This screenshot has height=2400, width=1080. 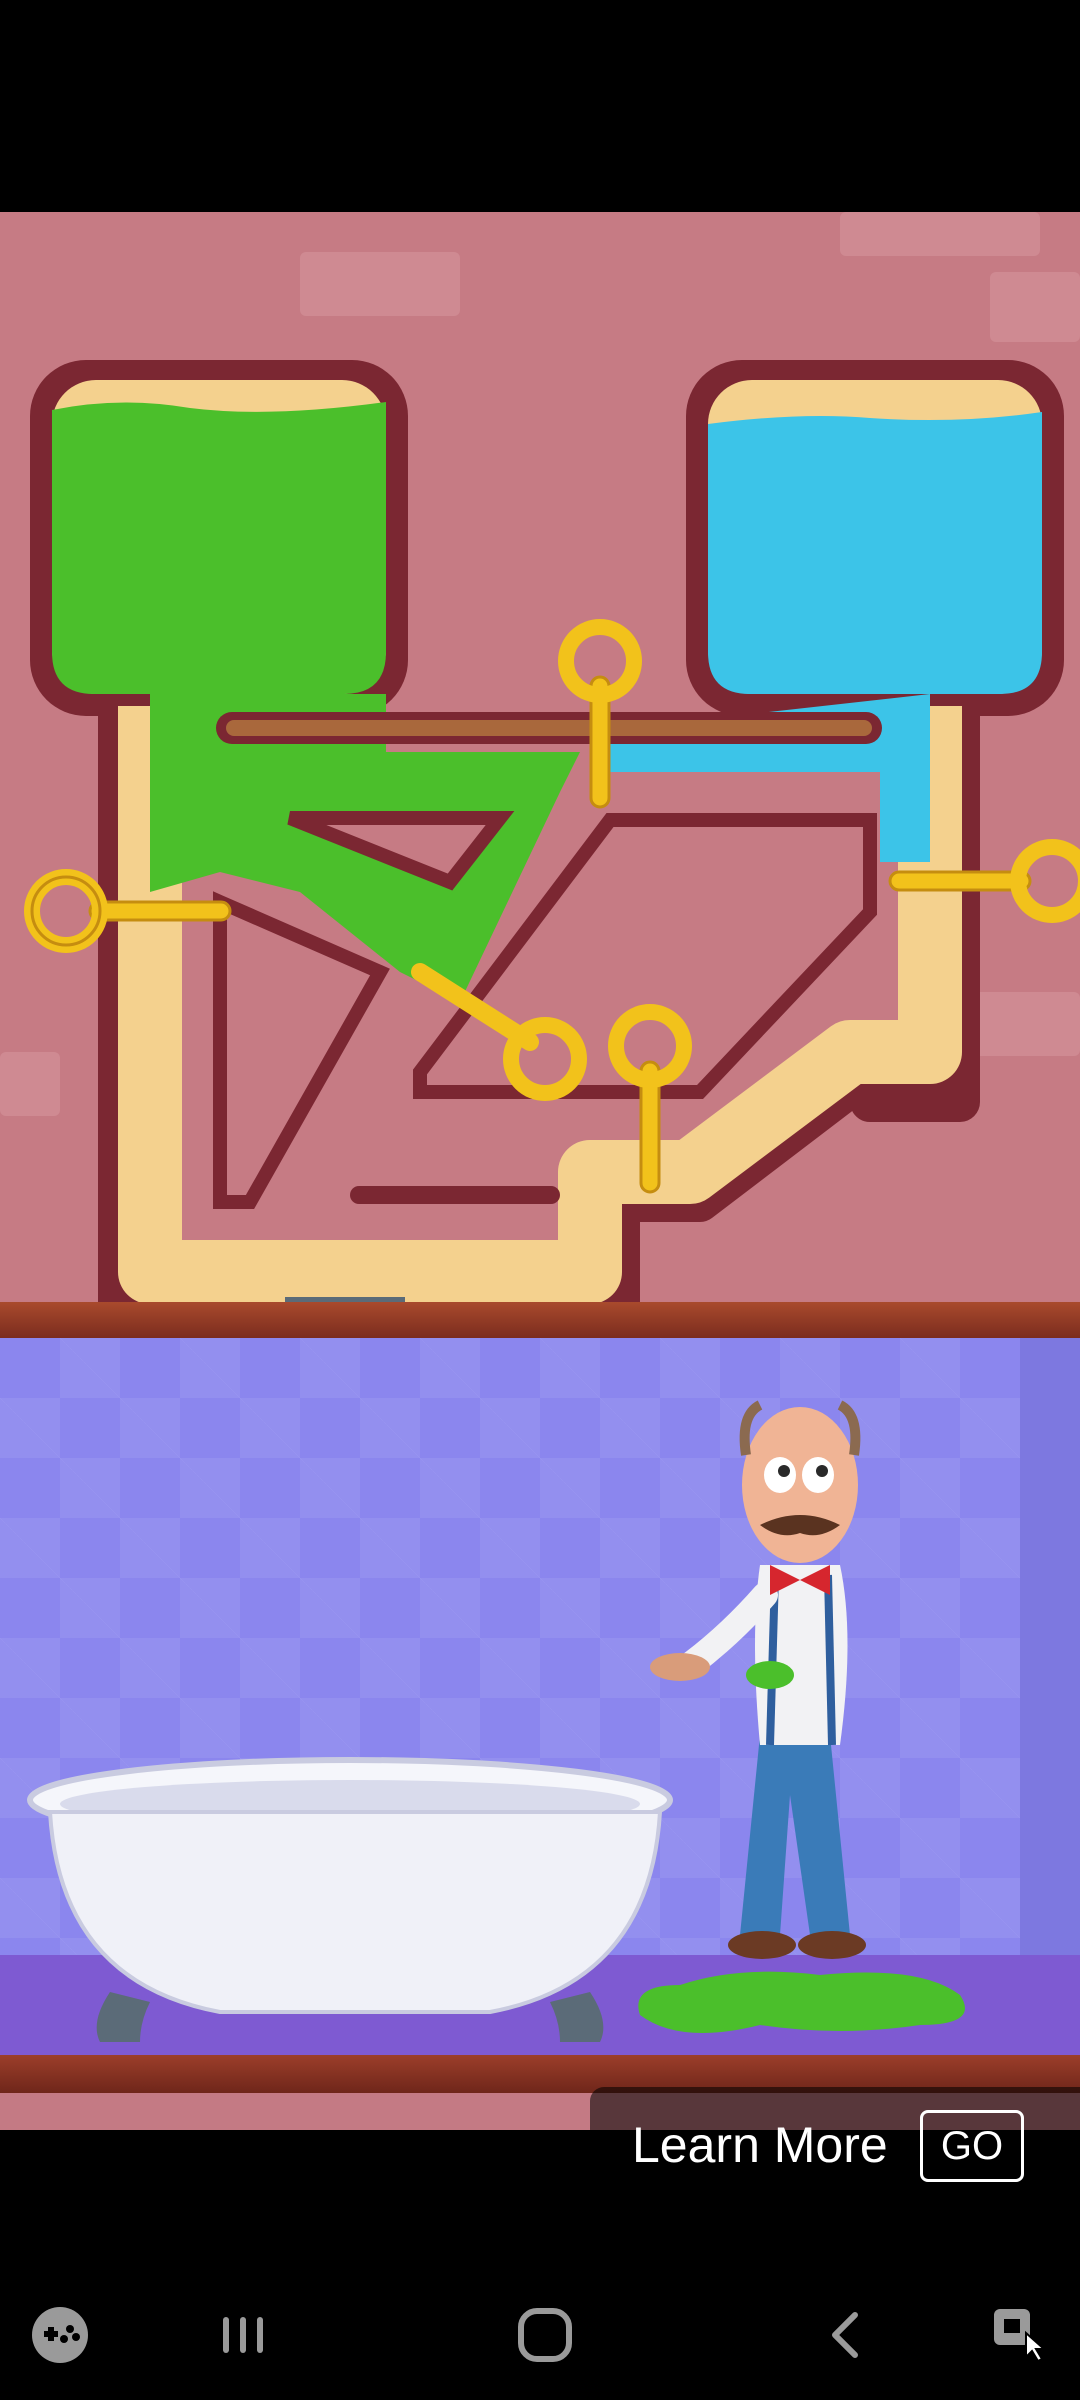 I want to click on pin-top-center, so click(x=600, y=717).